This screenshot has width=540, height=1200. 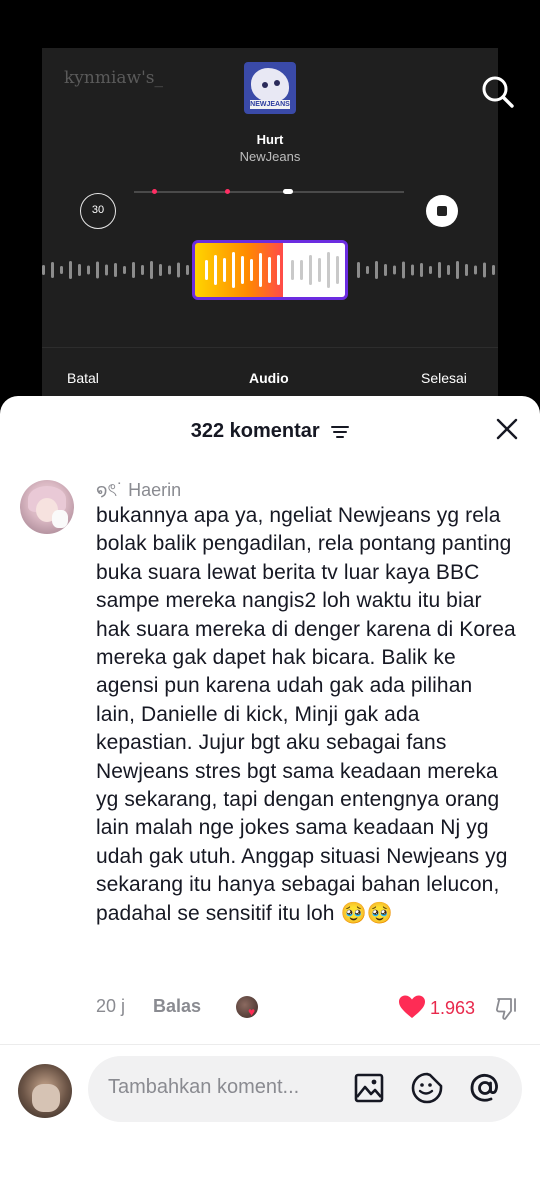 I want to click on comments-header: 322 komentar, so click(x=270, y=431).